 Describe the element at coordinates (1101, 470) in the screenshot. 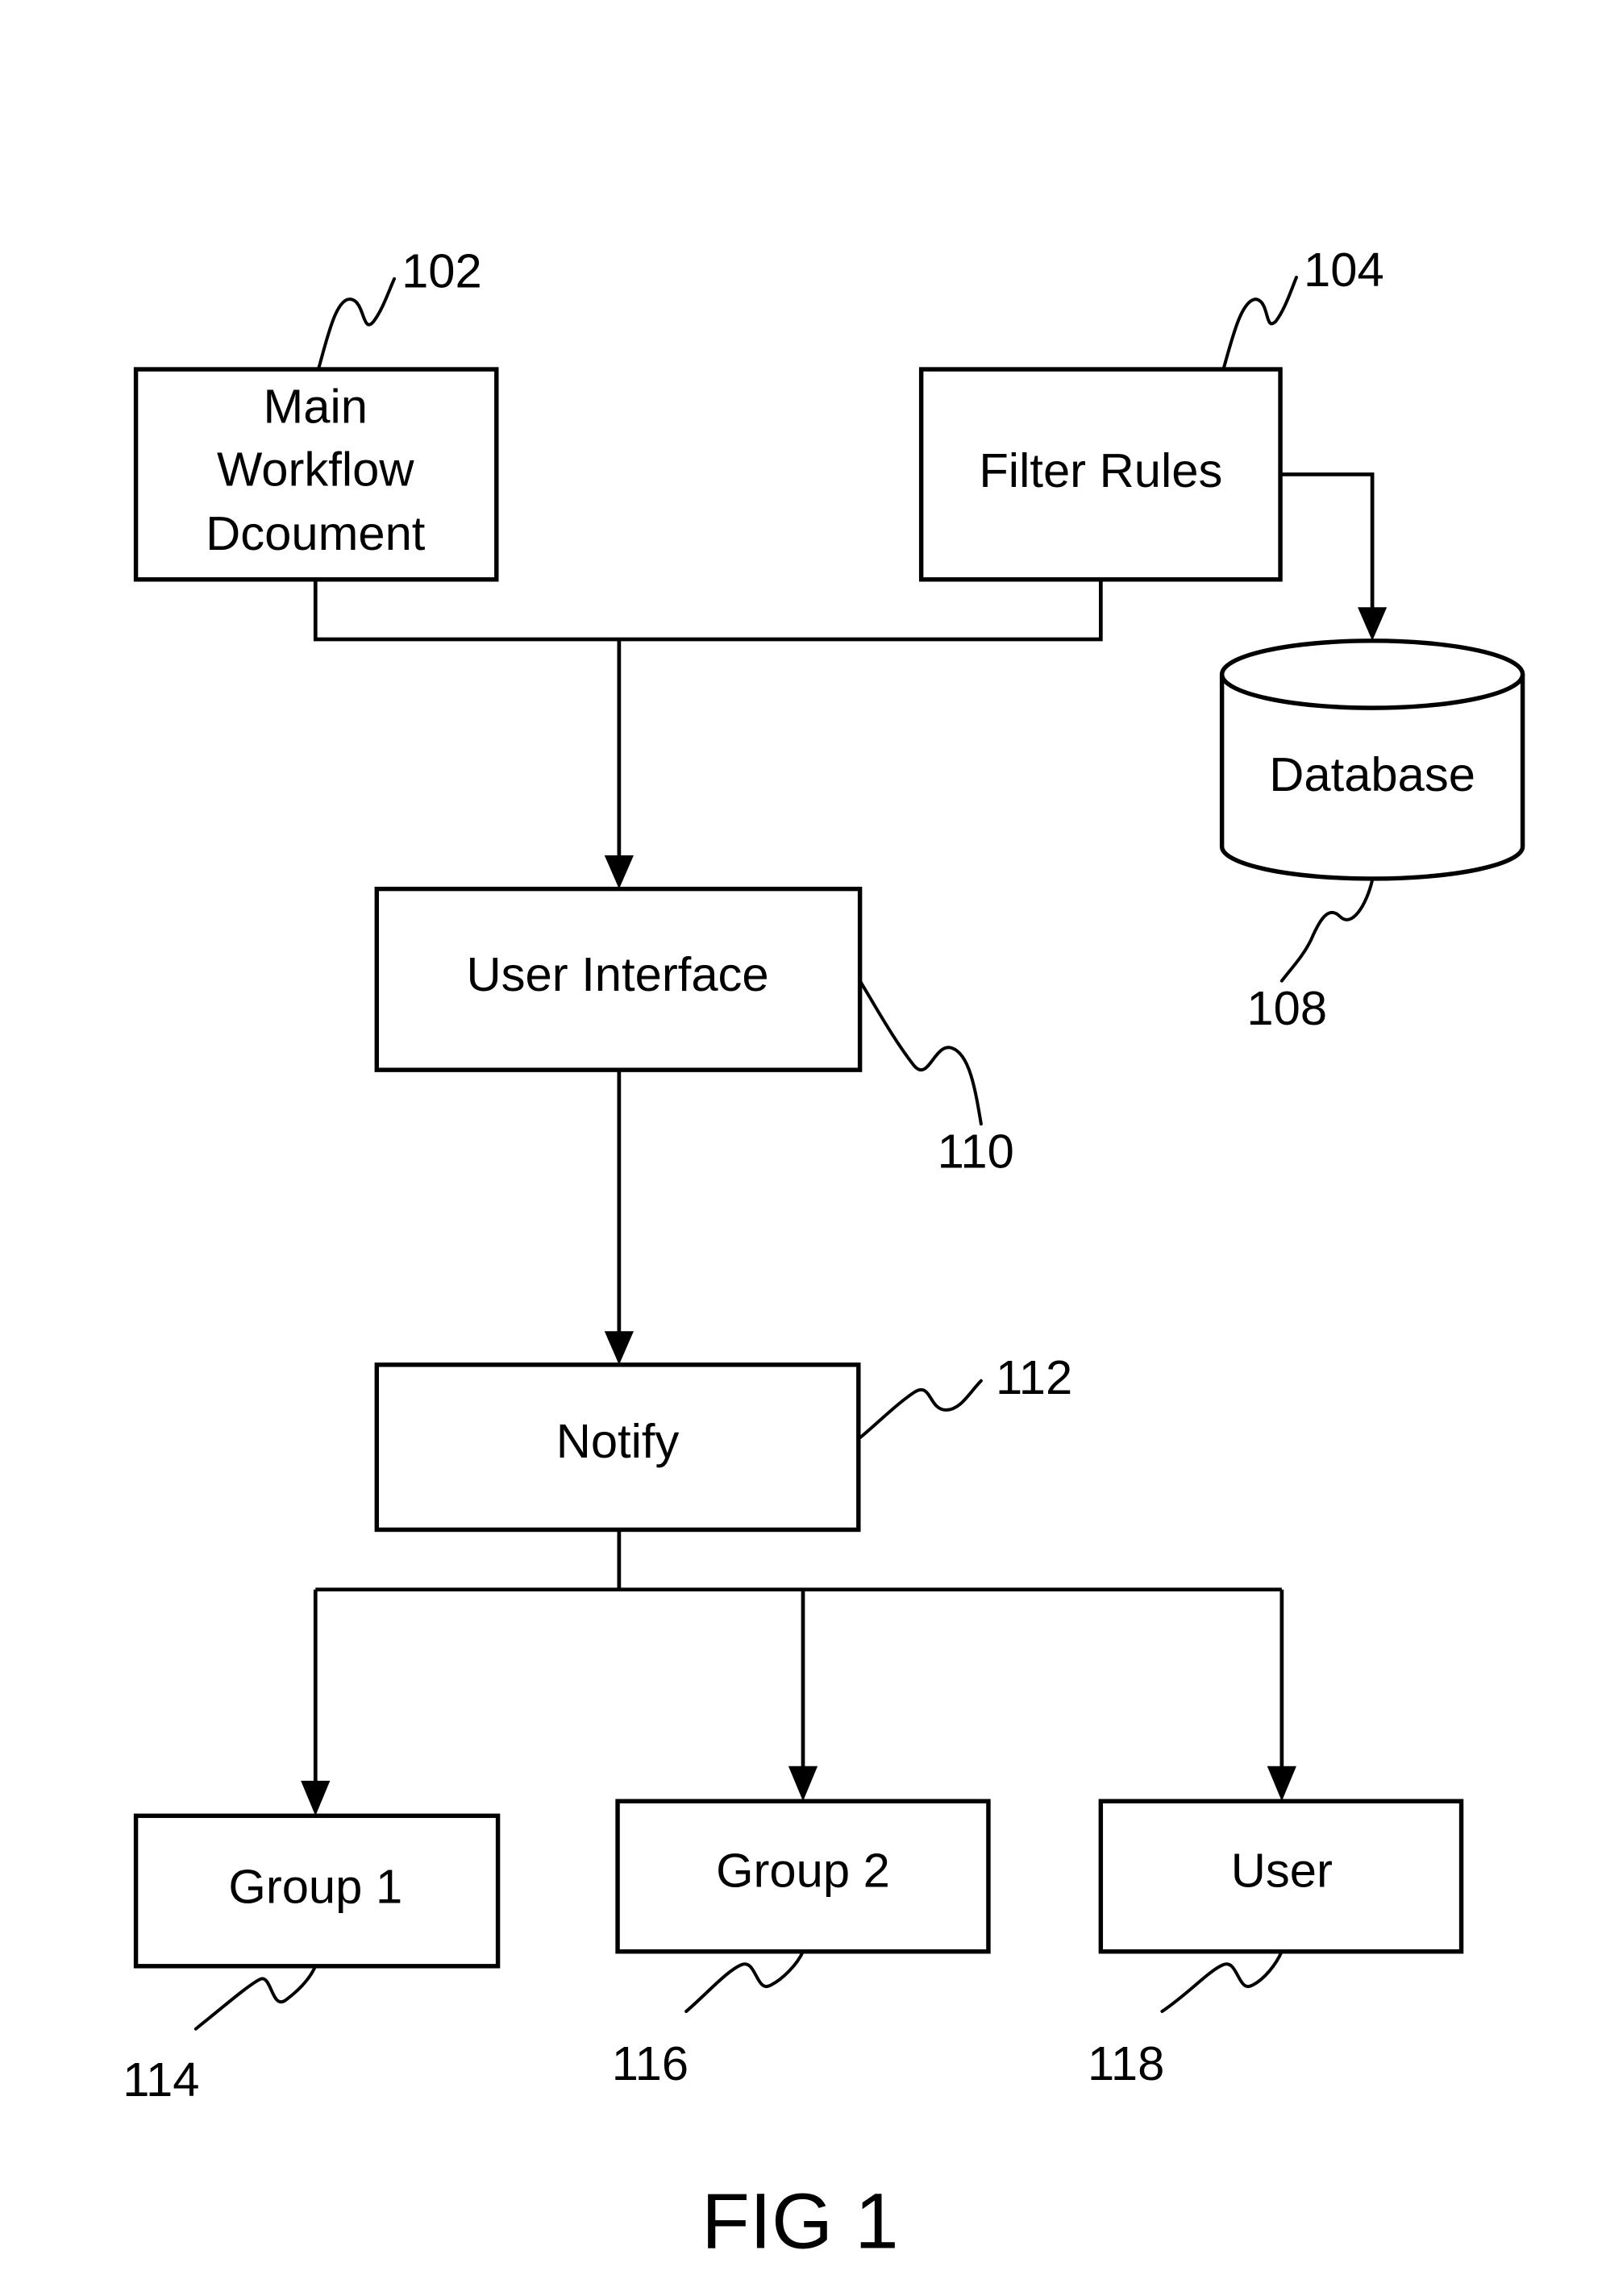

I see `filter-rules-label: Filter Rules` at that location.